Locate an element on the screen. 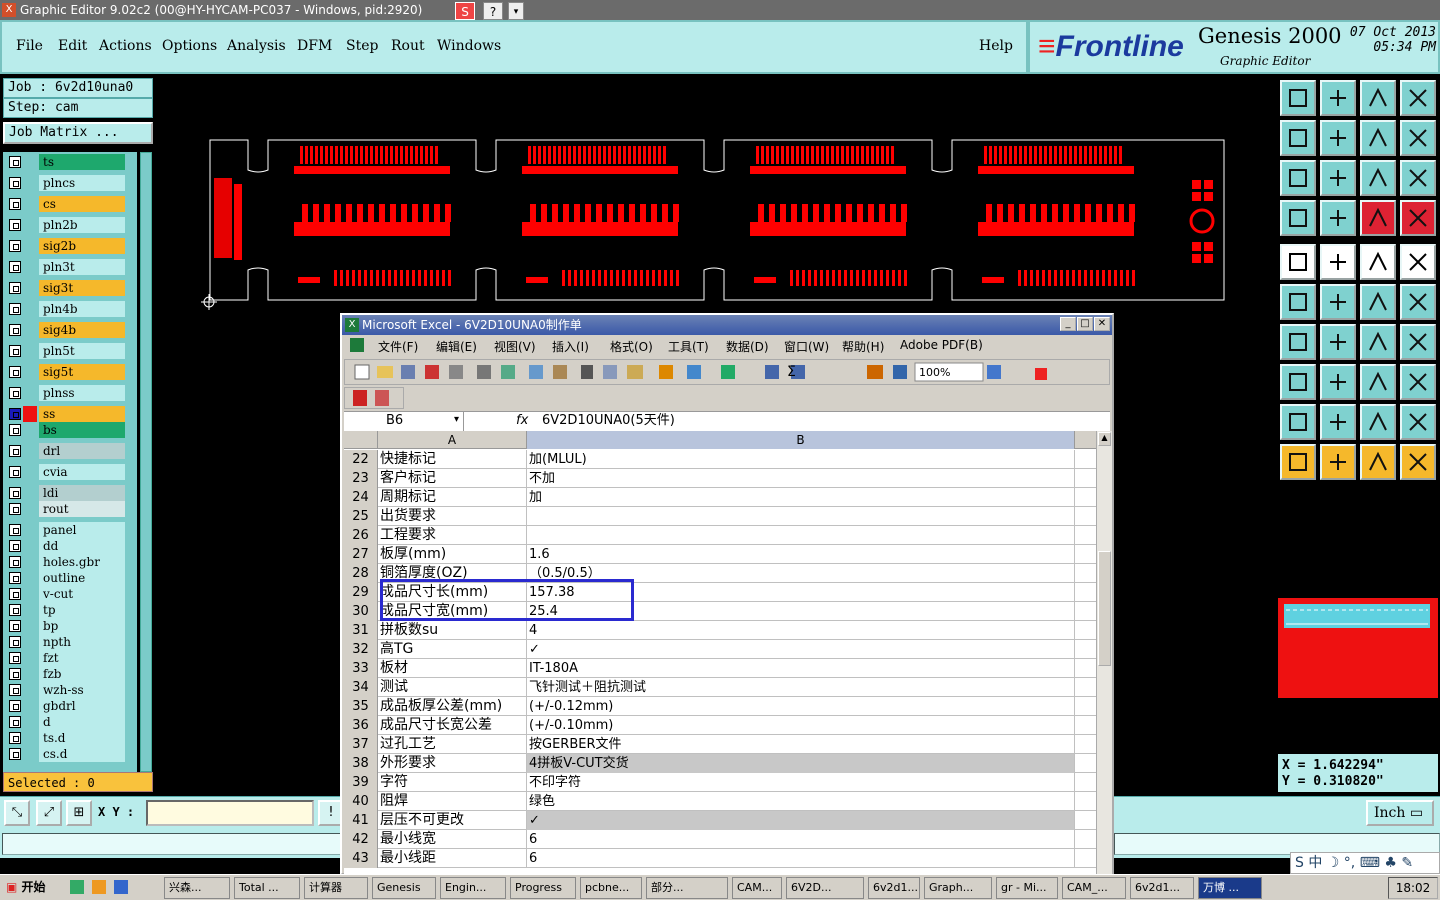 This screenshot has height=900, width=1440. help-question-button: ? is located at coordinates (493, 11).